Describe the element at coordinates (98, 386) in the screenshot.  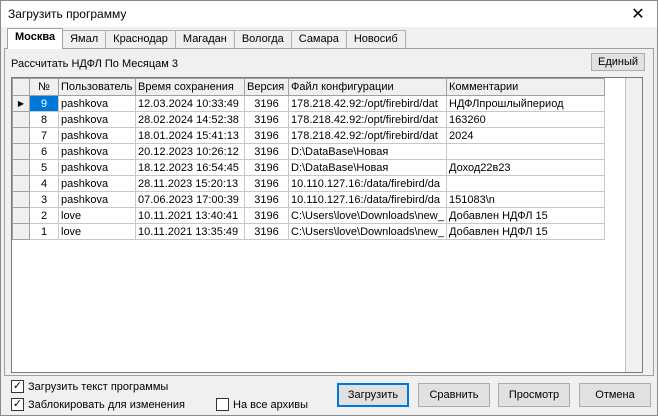
I see `load-text-label: Загрузить текст программы` at that location.